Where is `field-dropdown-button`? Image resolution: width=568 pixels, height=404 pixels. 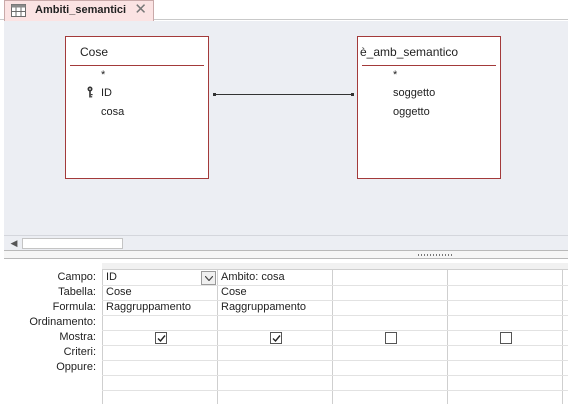 field-dropdown-button is located at coordinates (208, 278).